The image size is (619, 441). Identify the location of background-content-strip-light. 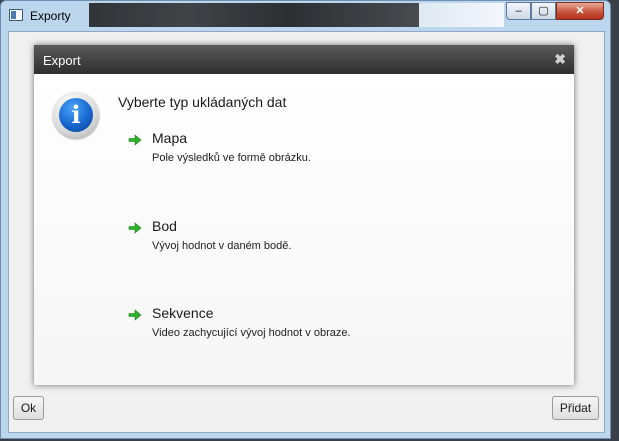
(461, 15).